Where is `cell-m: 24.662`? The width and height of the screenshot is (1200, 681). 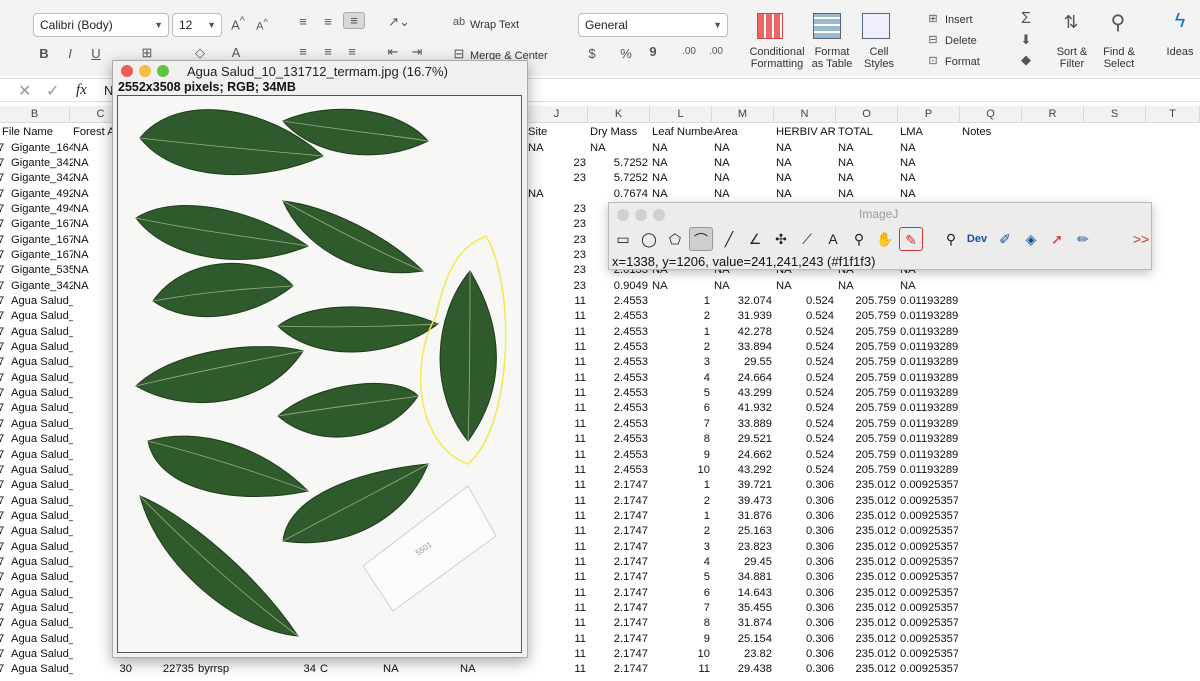 cell-m: 24.662 is located at coordinates (743, 455).